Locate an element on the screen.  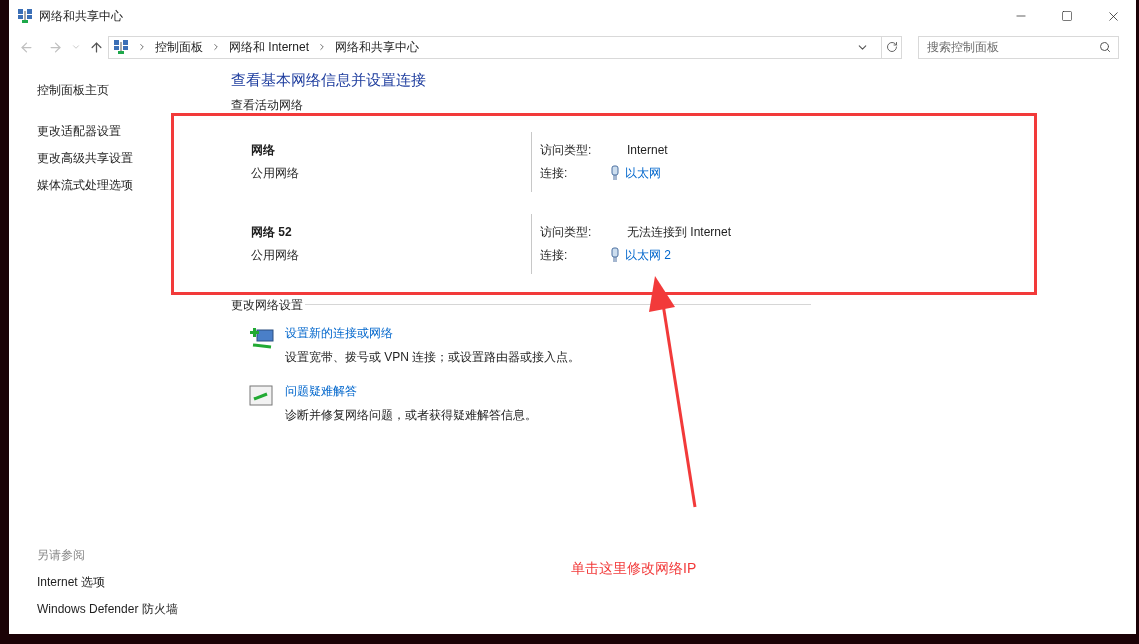
history-caret-icon is located at coordinates (76, 47).